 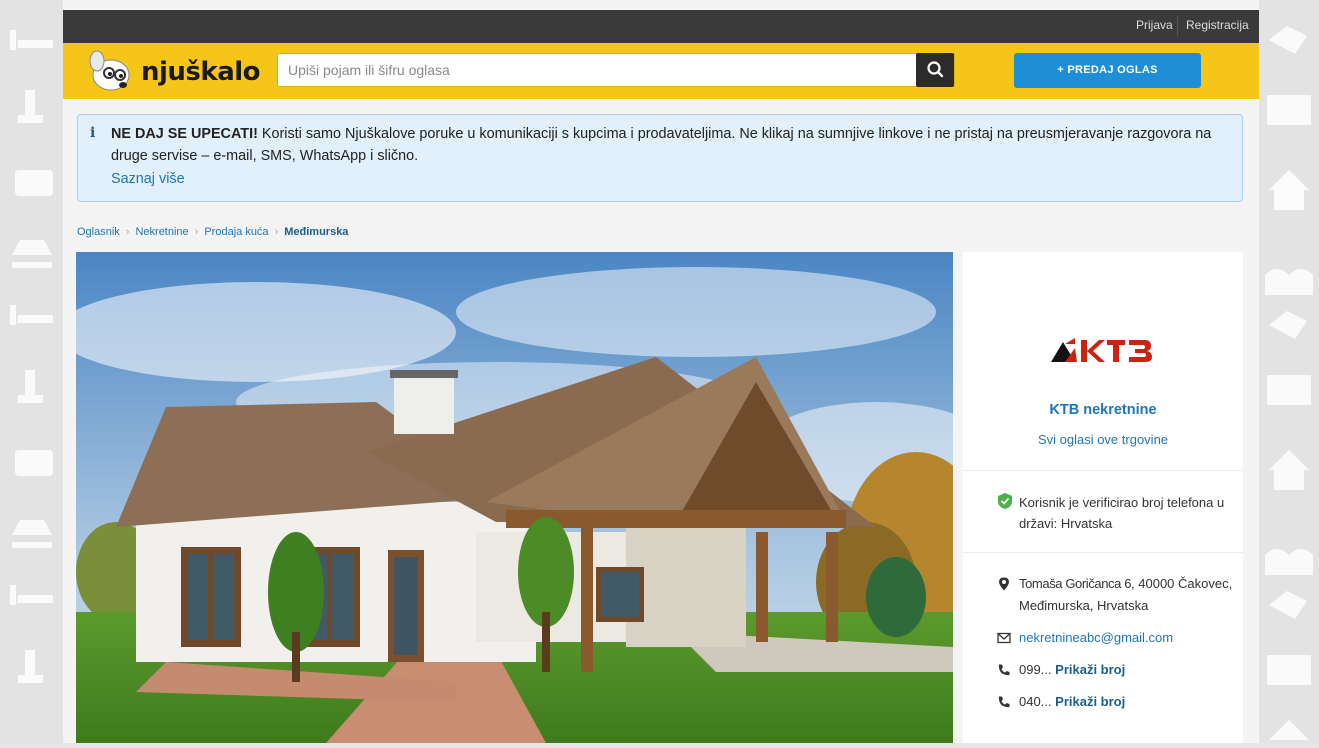 I want to click on location-pin-icon, so click(x=1004, y=584).